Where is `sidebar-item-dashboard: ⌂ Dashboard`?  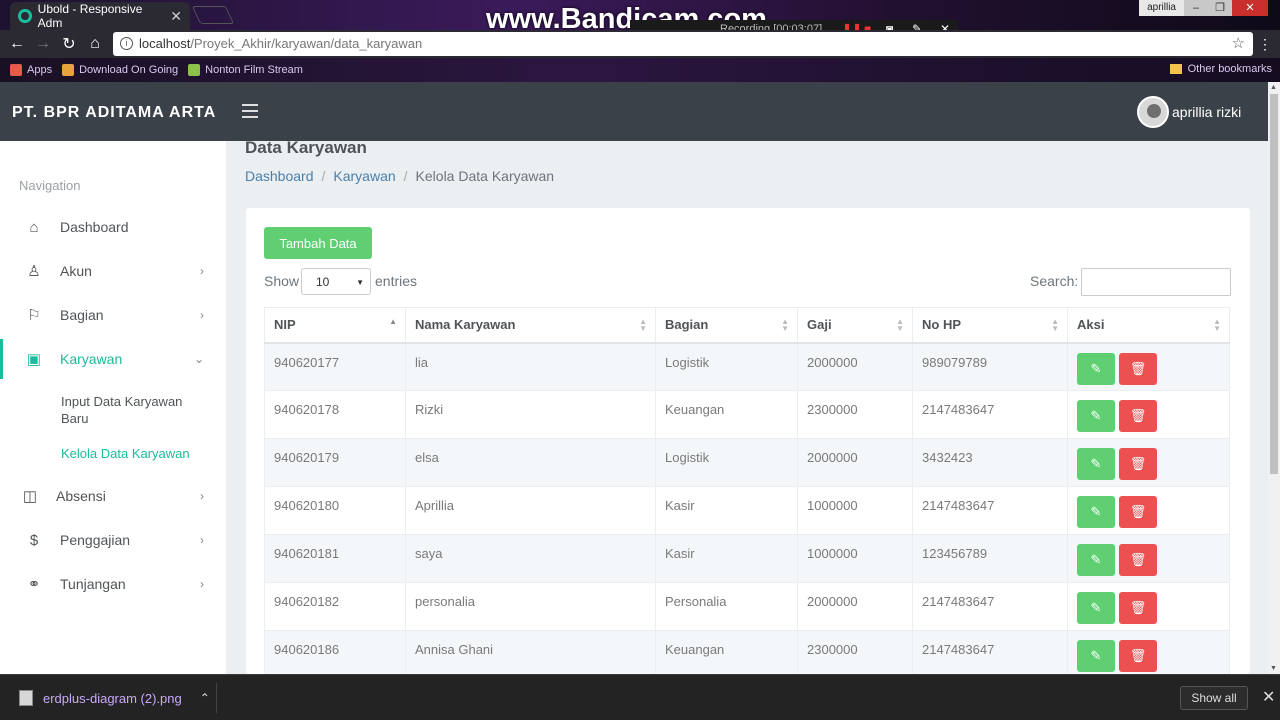 sidebar-item-dashboard: ⌂ Dashboard is located at coordinates (113, 227).